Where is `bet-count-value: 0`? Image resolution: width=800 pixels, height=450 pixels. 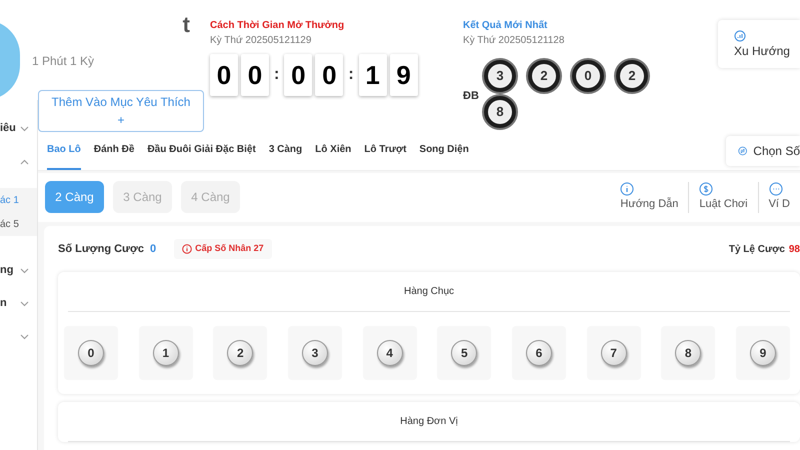 bet-count-value: 0 is located at coordinates (153, 249).